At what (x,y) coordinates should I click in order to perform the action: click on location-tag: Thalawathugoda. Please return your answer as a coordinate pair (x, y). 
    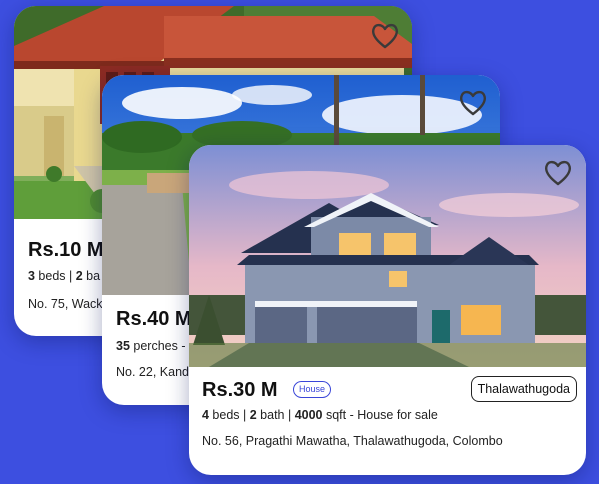
    Looking at the image, I should click on (523, 389).